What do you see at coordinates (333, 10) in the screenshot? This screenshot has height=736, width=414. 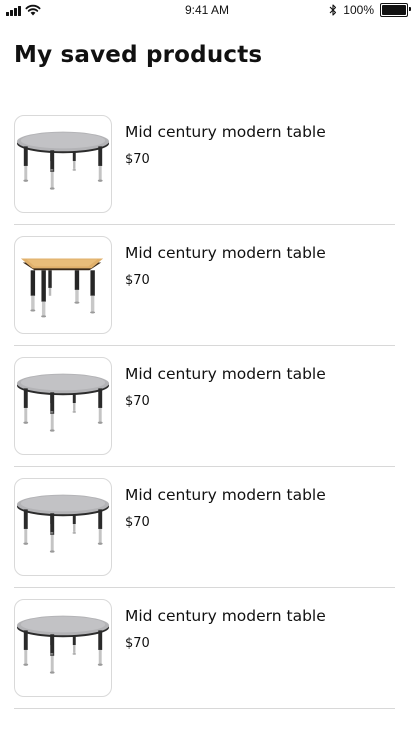 I see `bluetooth-icon` at bounding box center [333, 10].